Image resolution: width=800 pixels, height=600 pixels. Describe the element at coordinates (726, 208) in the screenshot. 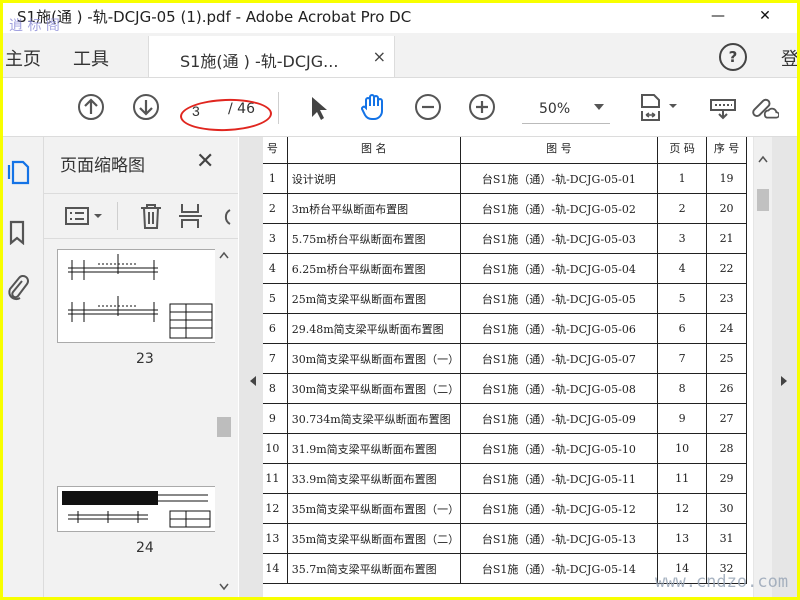

I see `sequence-cell: 20` at that location.